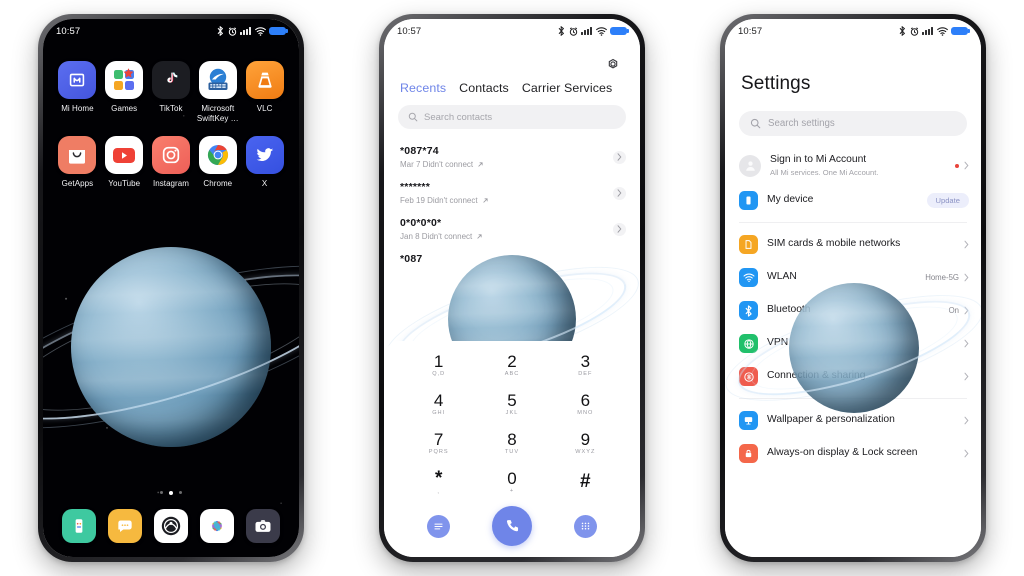  What do you see at coordinates (831, 420) in the screenshot?
I see `settings-label: Wallpaper & personalization` at bounding box center [831, 420].